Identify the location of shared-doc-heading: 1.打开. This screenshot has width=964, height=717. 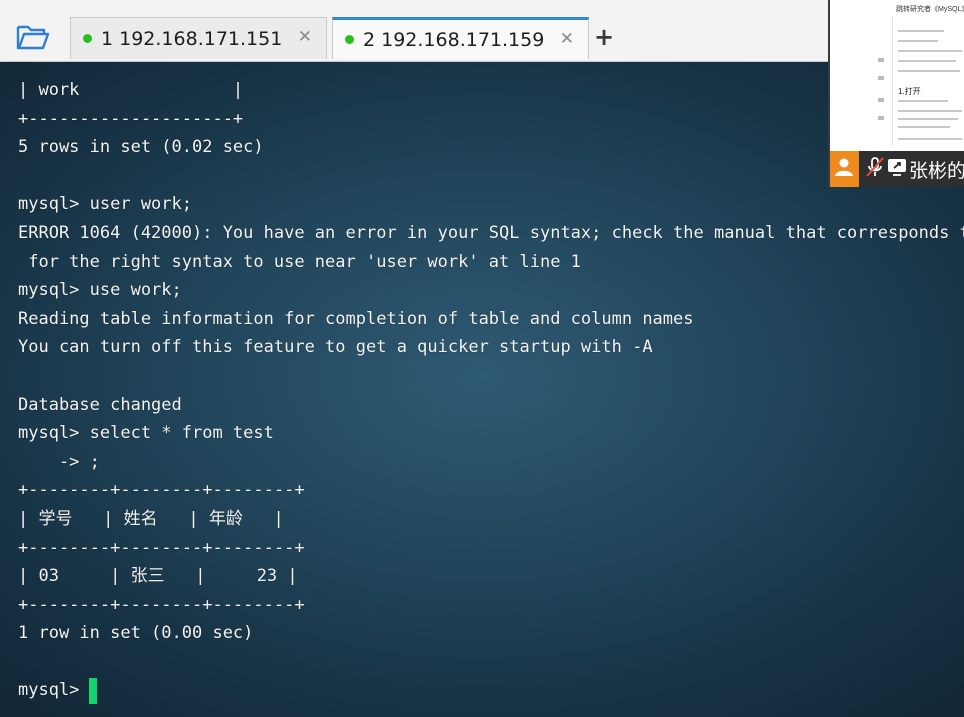
(909, 91).